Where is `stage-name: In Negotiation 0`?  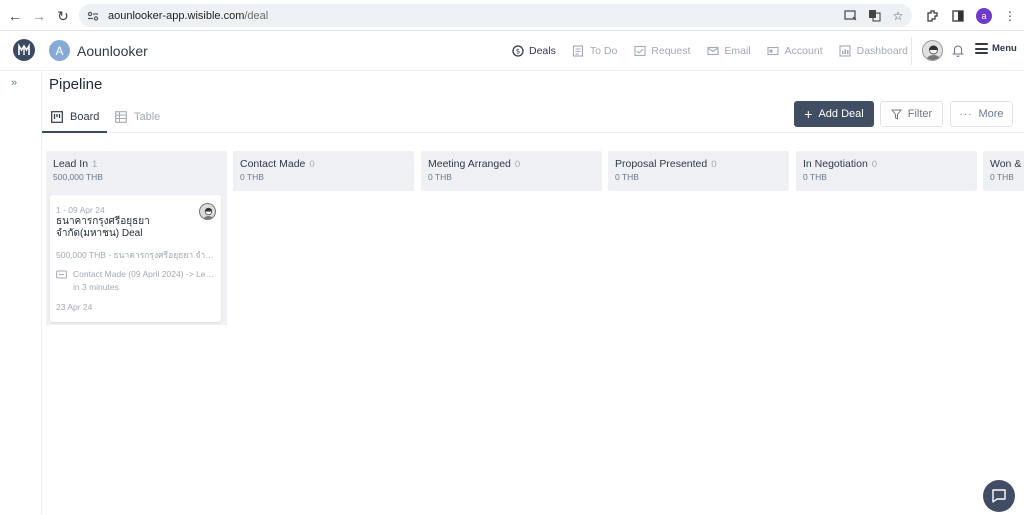 stage-name: In Negotiation 0 is located at coordinates (840, 164).